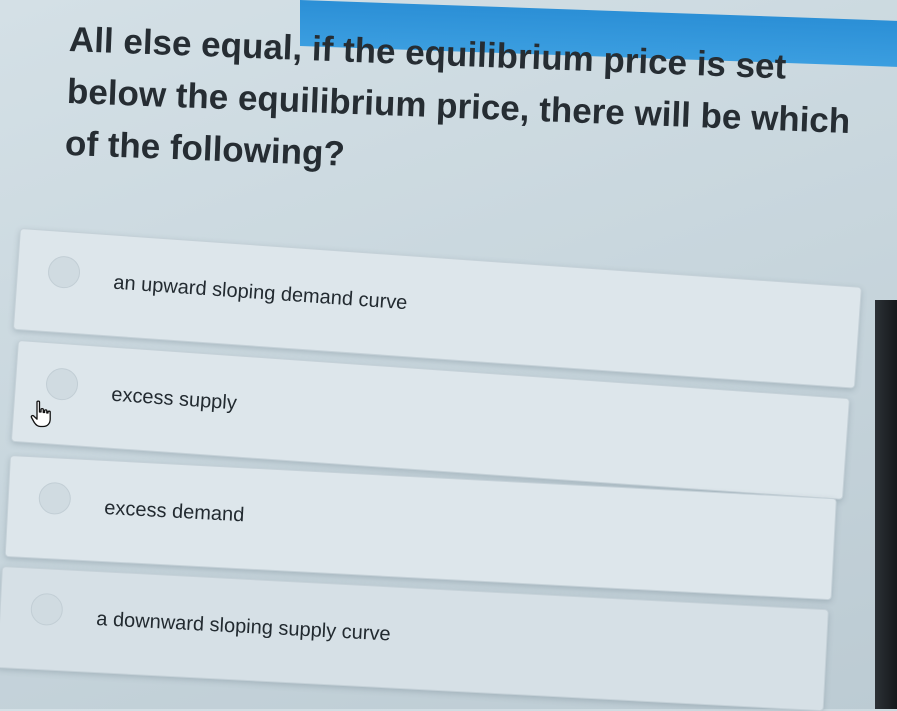 The image size is (897, 711). Describe the element at coordinates (260, 293) in the screenshot. I see `option-label: an upward sloping demand curve` at that location.